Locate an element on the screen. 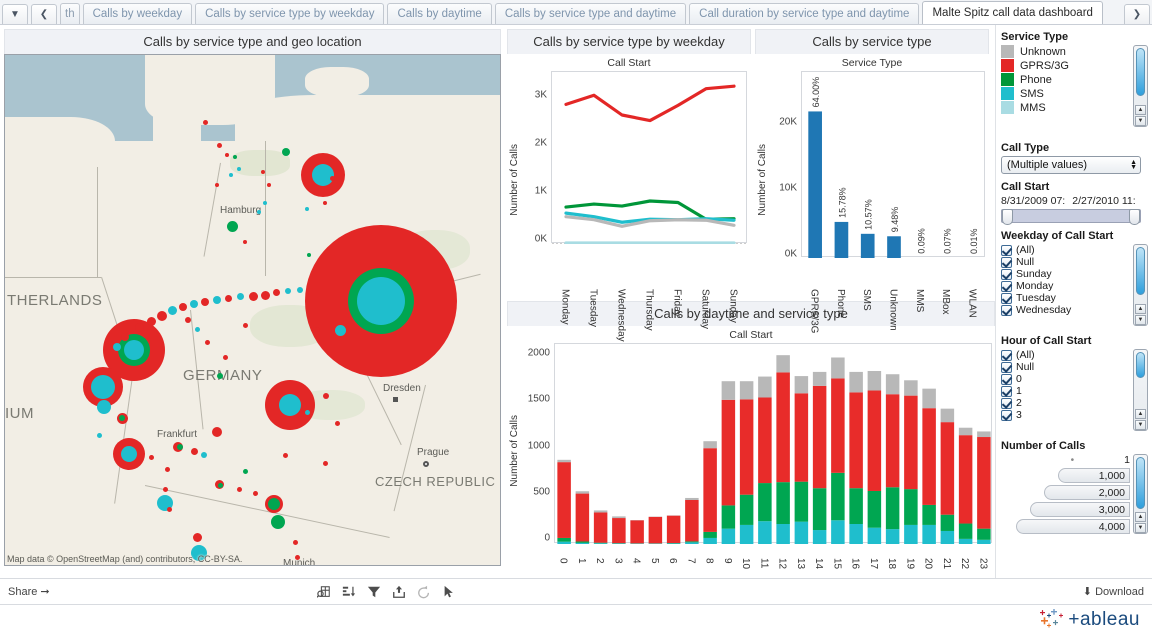 This screenshot has width=1152, height=636. size-legend-row: 1,000 is located at coordinates (1074, 475).